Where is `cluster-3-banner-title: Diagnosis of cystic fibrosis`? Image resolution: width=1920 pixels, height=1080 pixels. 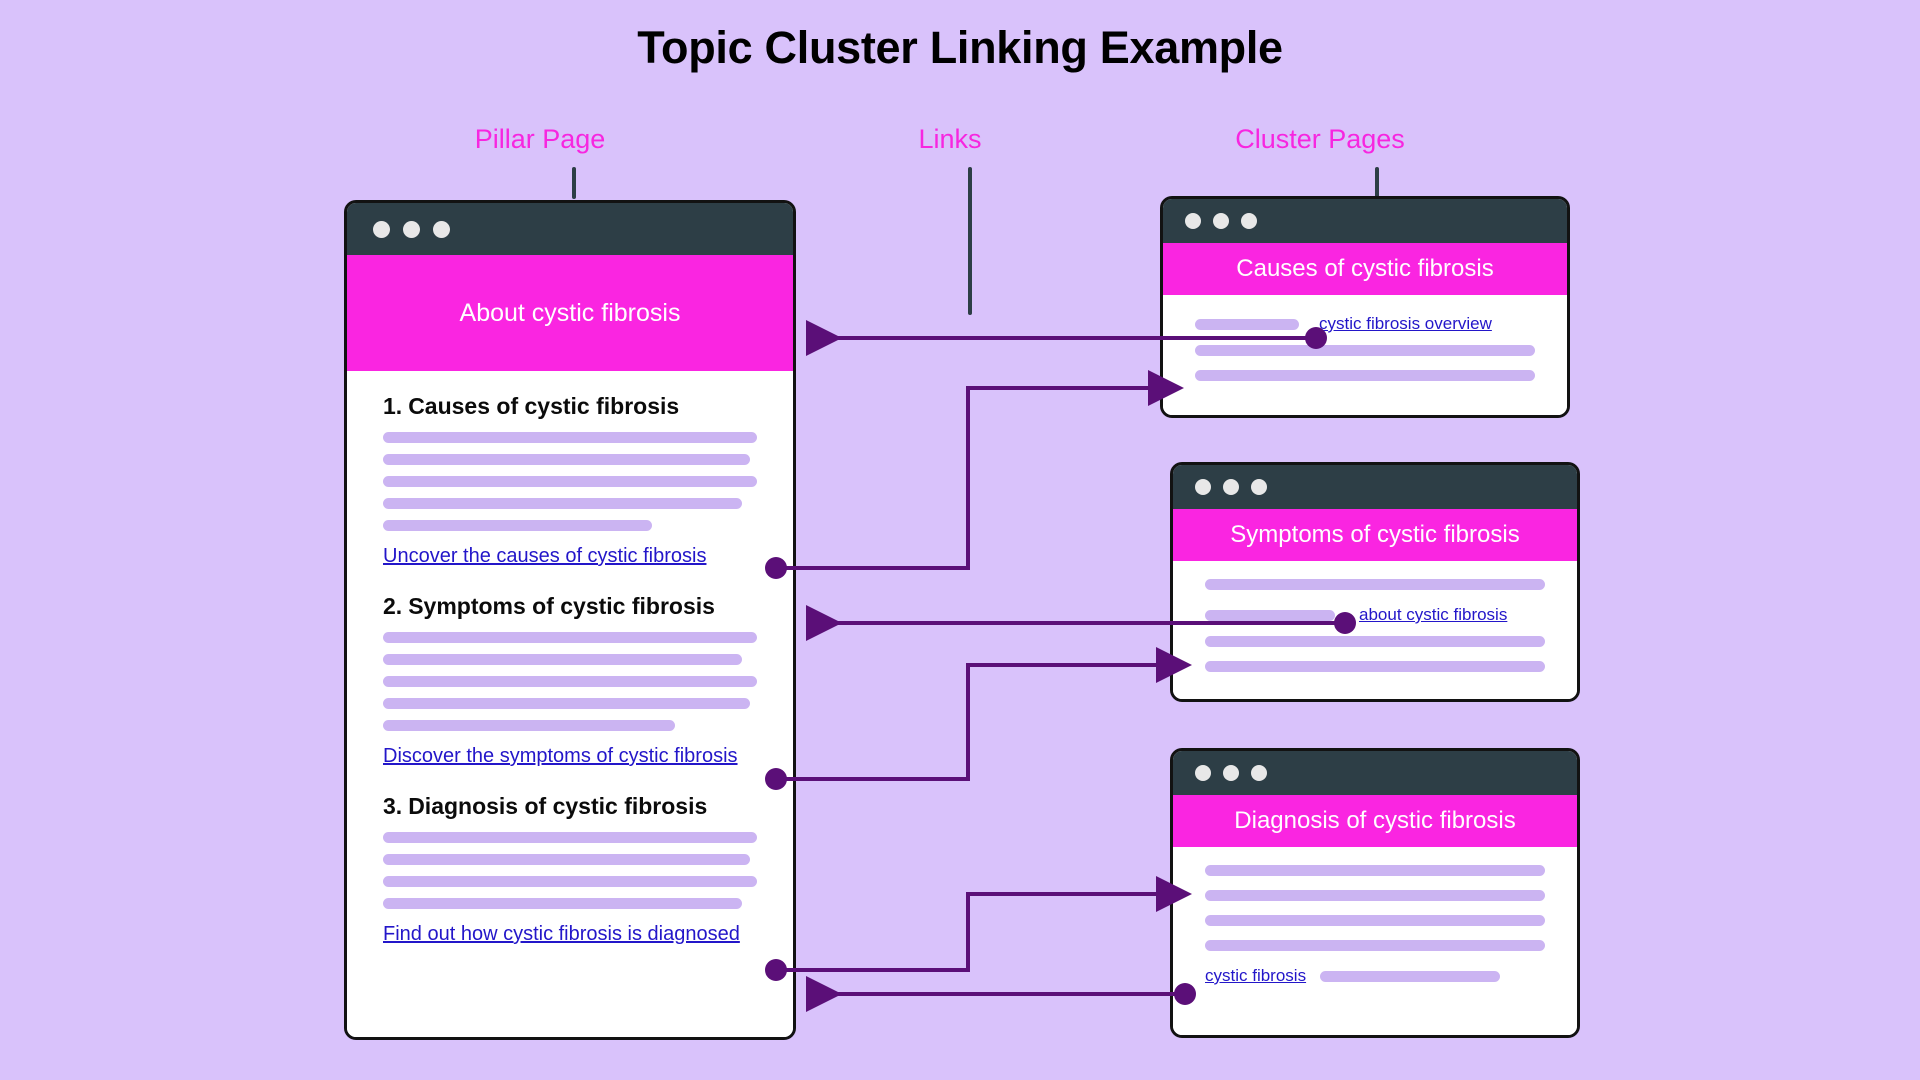
cluster-3-banner-title: Diagnosis of cystic fibrosis is located at coordinates (1375, 821).